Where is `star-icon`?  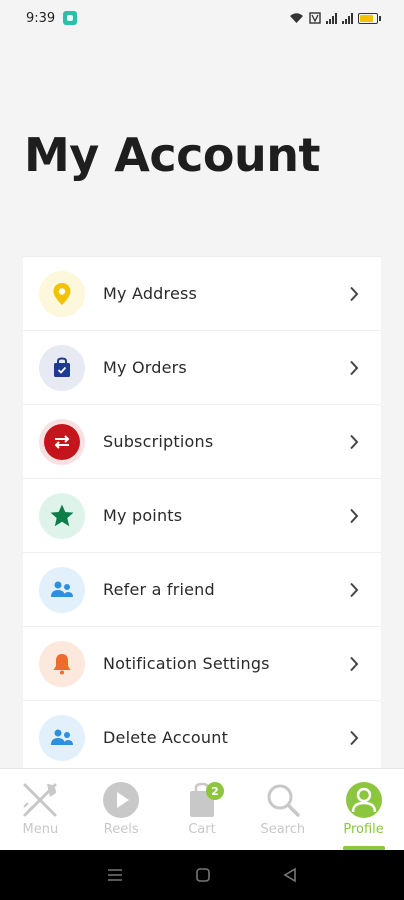
star-icon is located at coordinates (62, 515).